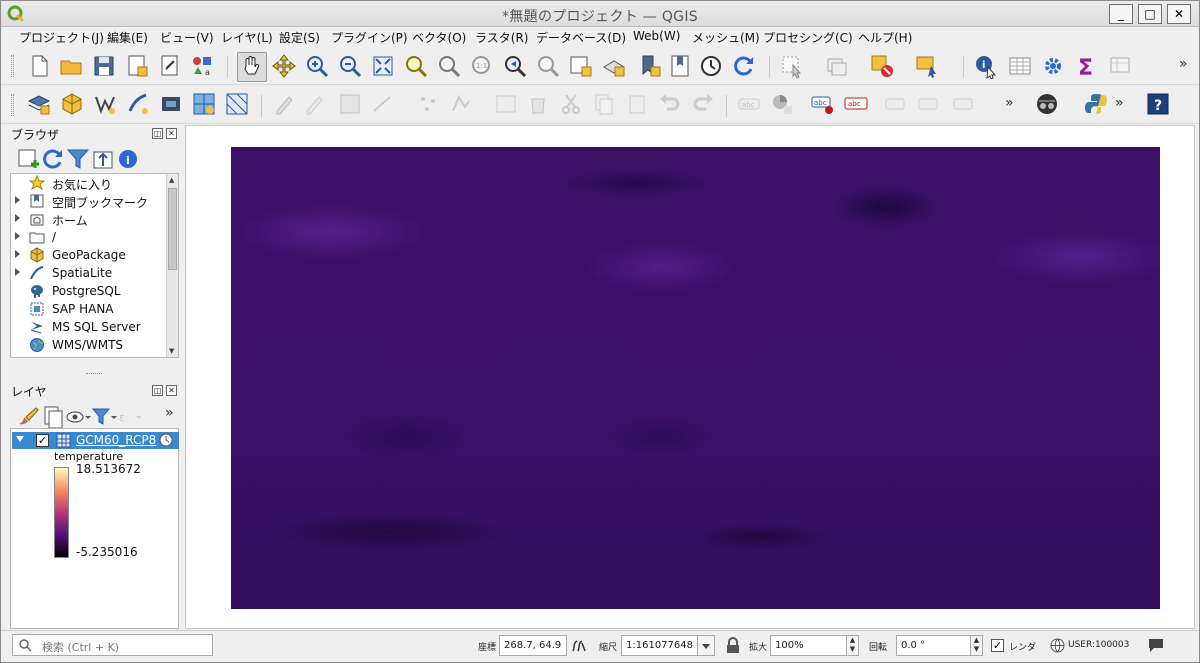 Image resolution: width=1200 pixels, height=663 pixels. What do you see at coordinates (116, 440) in the screenshot?
I see `layer-name: GCM60_RCP8` at bounding box center [116, 440].